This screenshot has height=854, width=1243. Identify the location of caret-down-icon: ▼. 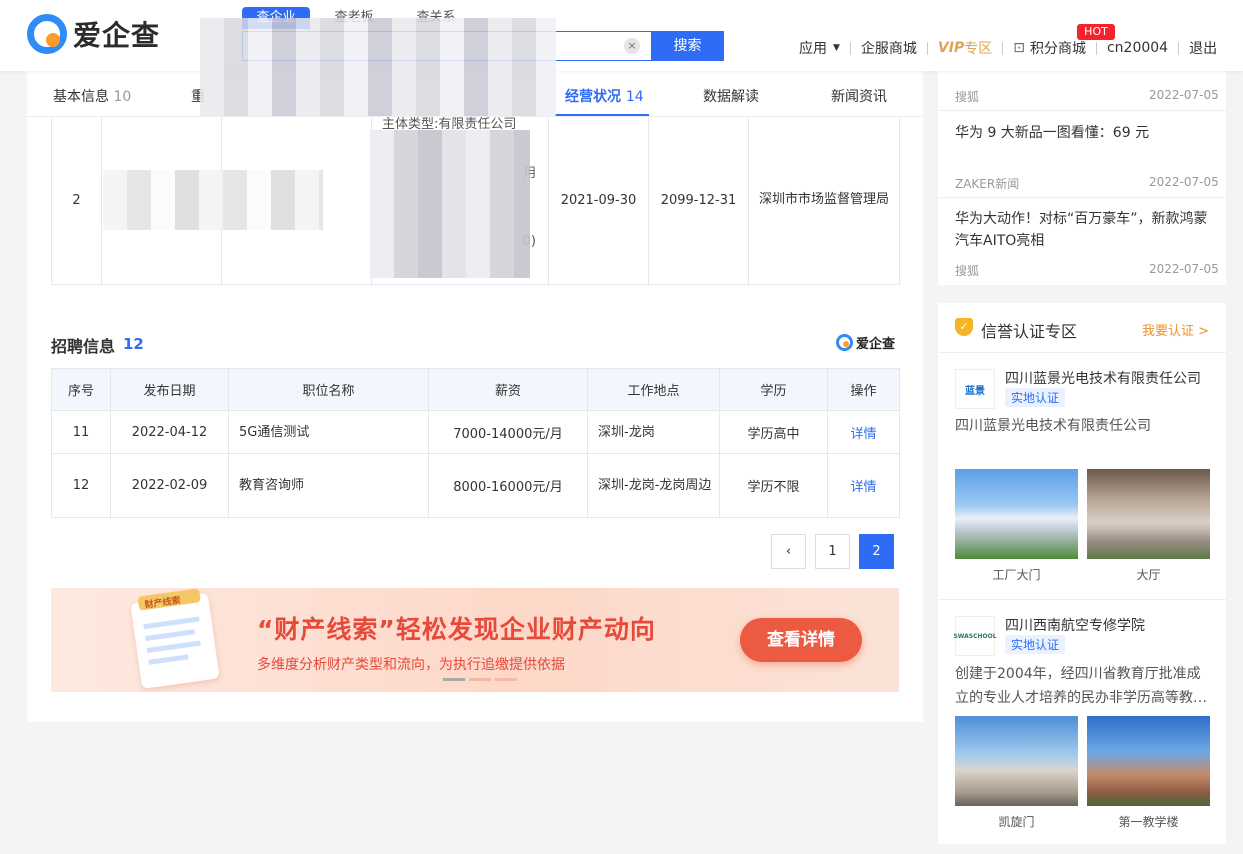
(836, 48).